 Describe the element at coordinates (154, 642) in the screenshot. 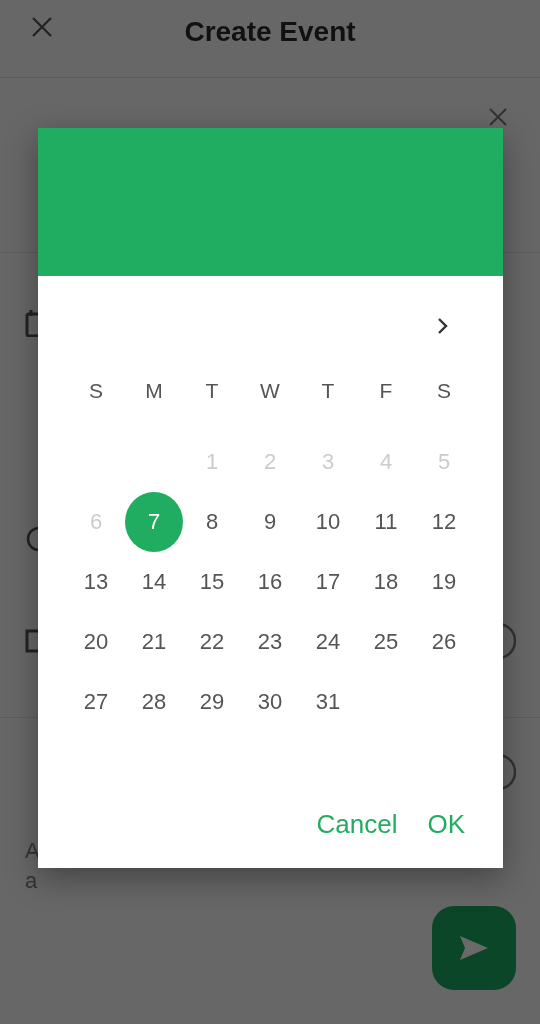

I see `calendar-day: 21` at that location.